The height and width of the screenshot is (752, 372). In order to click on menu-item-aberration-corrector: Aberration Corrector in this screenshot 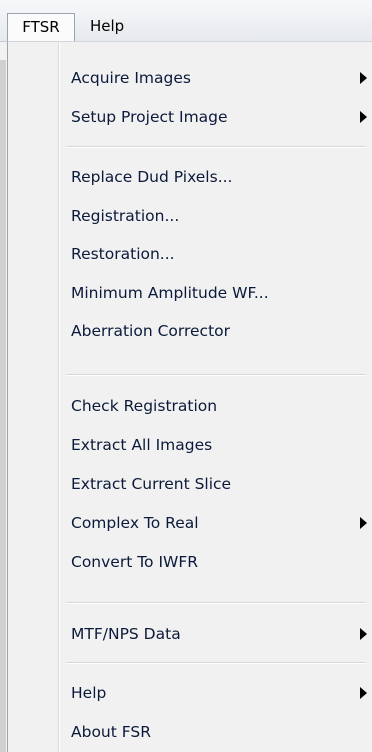, I will do `click(186, 331)`.